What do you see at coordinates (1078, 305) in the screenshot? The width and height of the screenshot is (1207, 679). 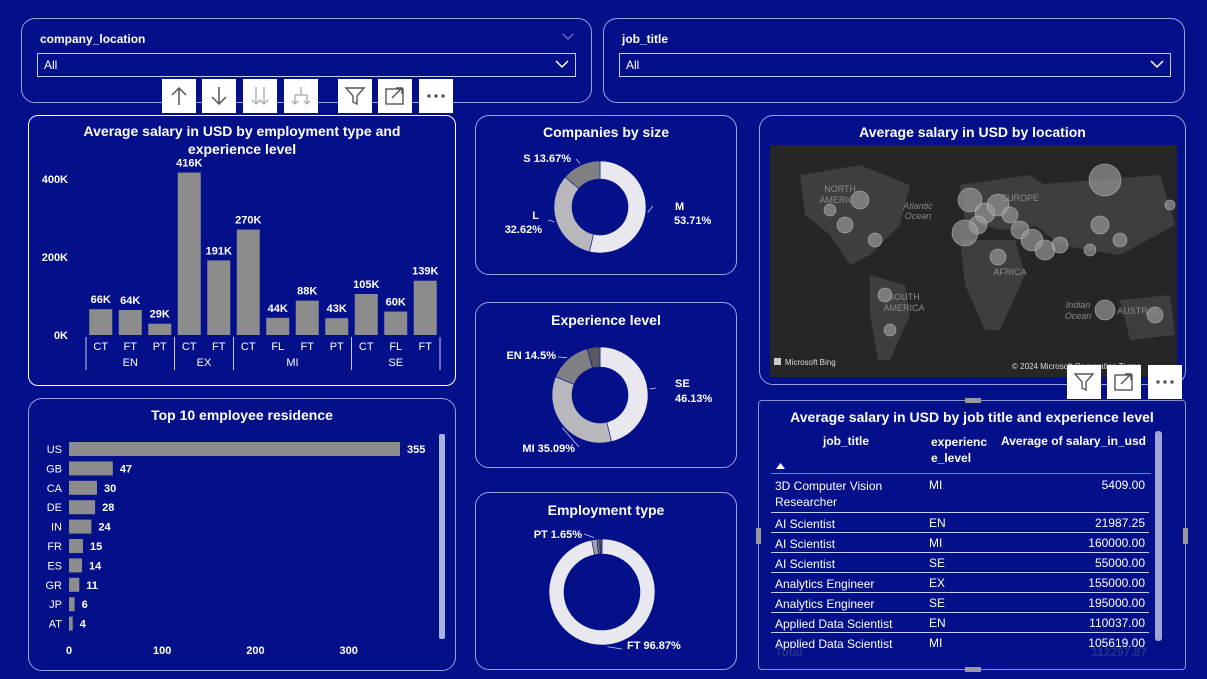 I see `map-label-indian: Indian` at bounding box center [1078, 305].